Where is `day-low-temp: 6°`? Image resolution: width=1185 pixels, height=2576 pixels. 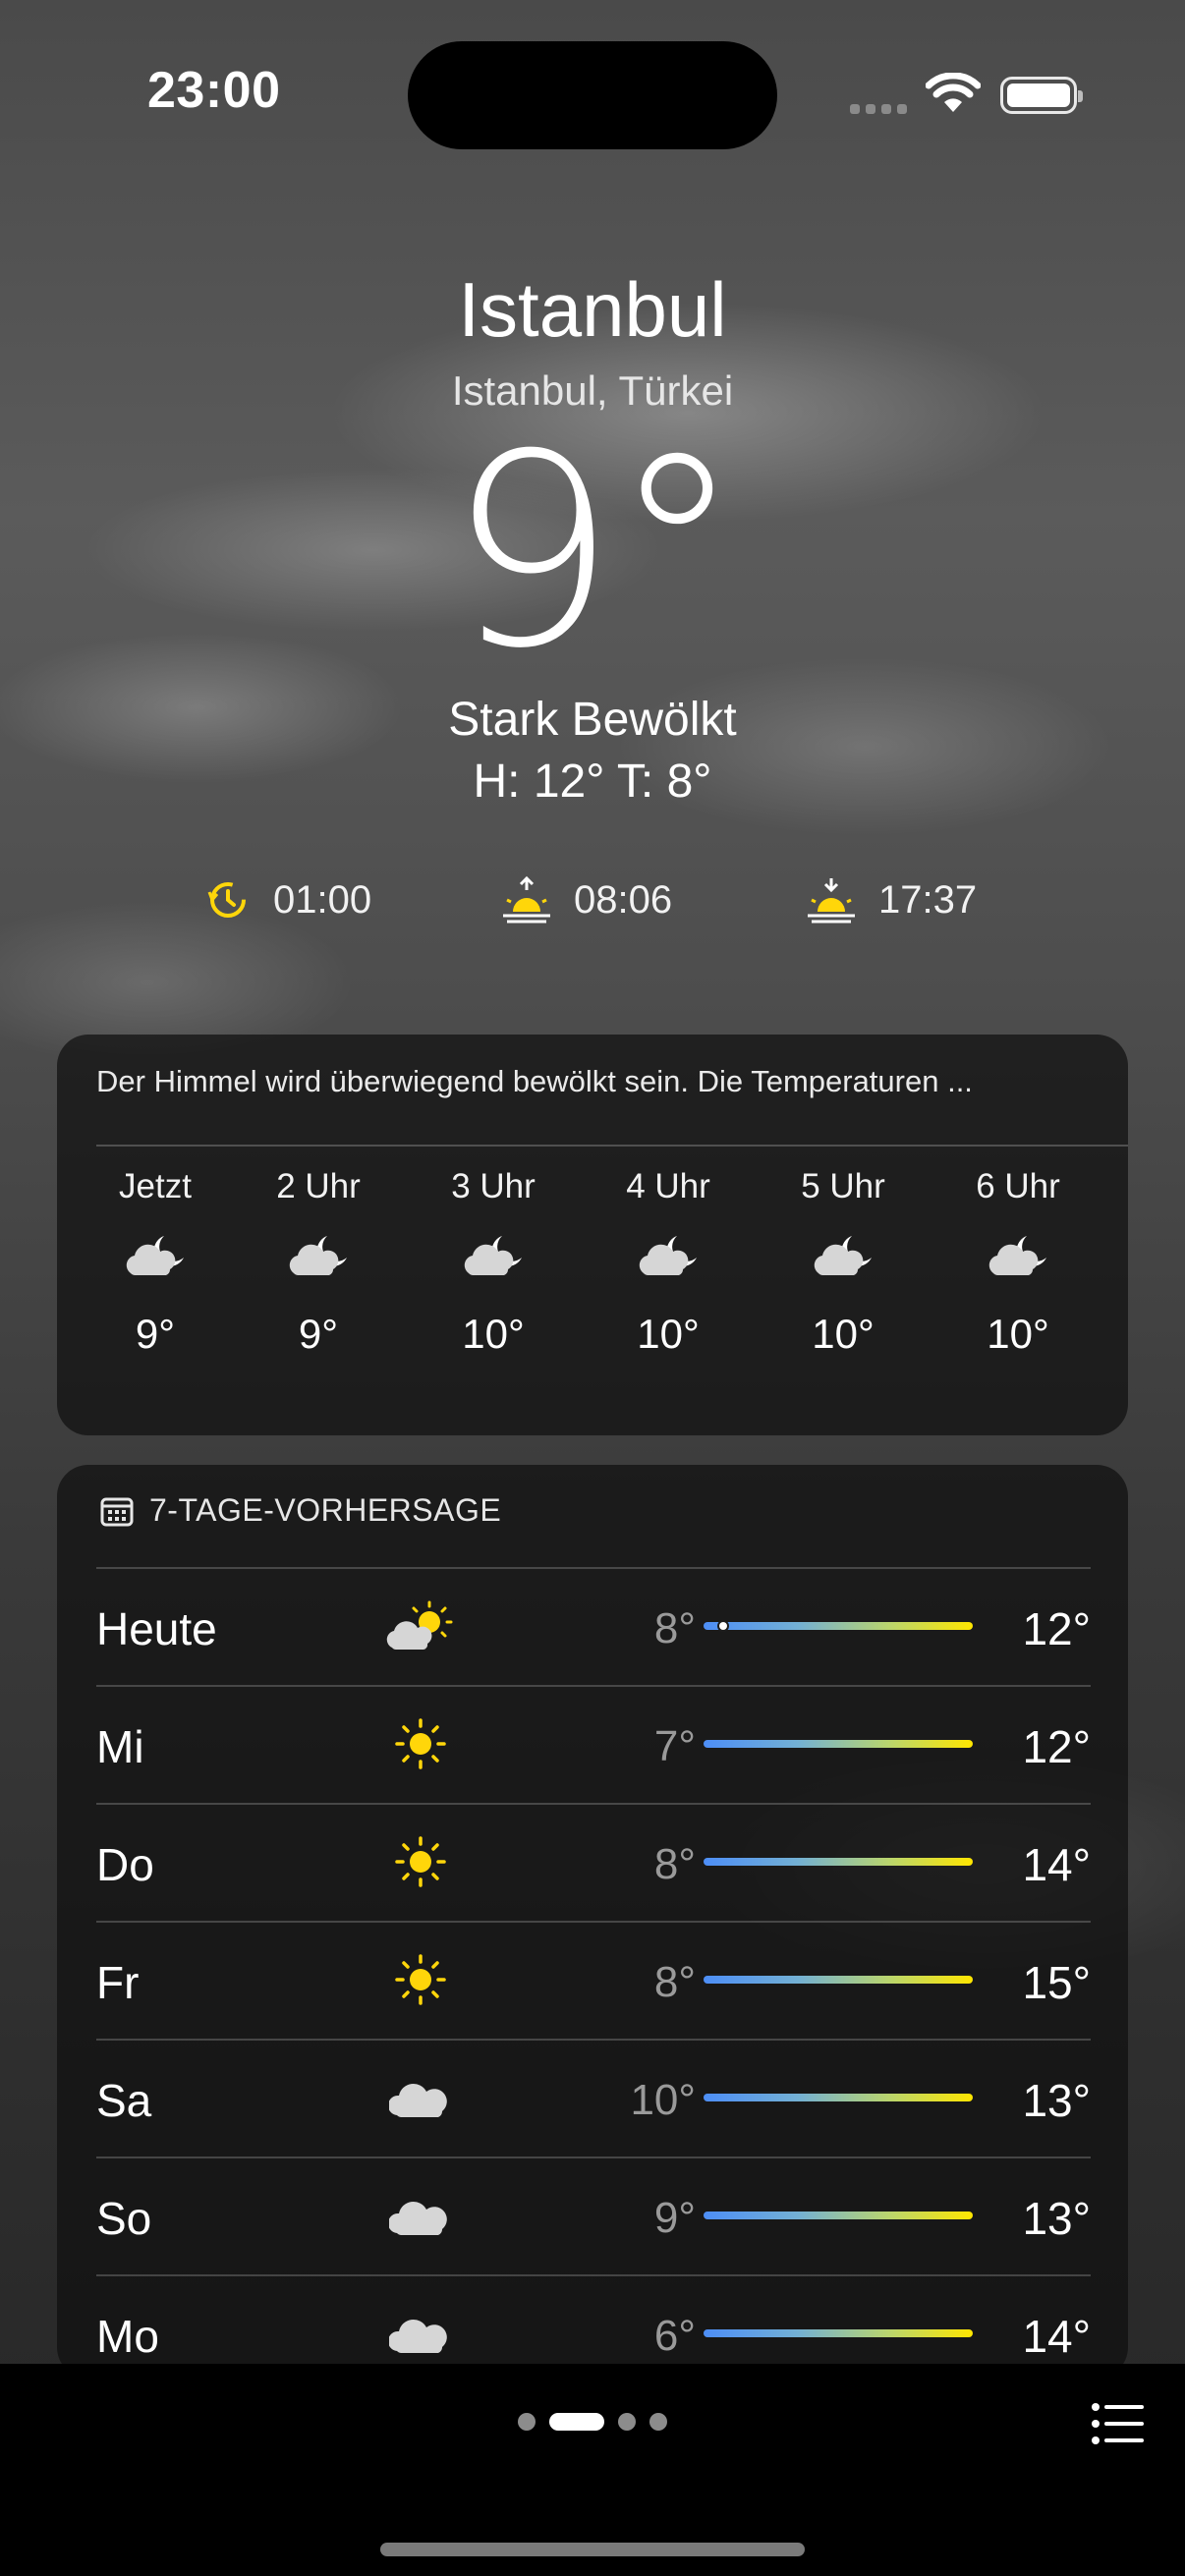 day-low-temp: 6° is located at coordinates (674, 2336).